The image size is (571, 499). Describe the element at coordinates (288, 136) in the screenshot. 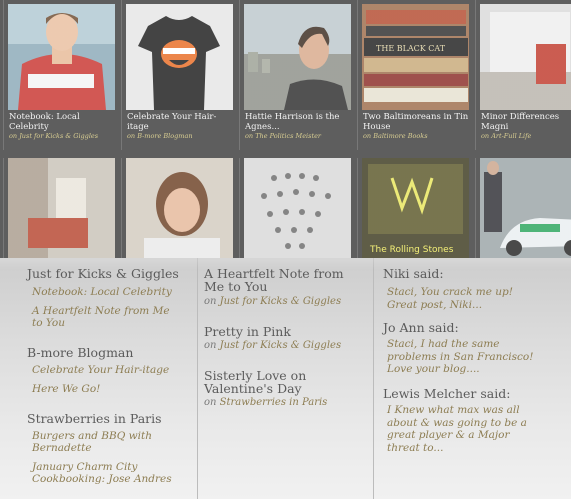

I see `featured-source: The Politics Meister` at that location.